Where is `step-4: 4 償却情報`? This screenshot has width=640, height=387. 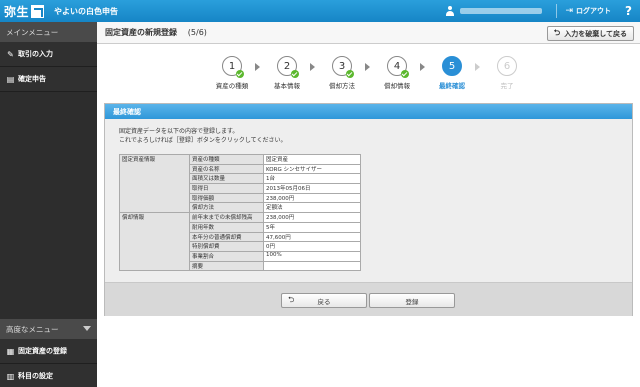
step-4: 4 償却情報 is located at coordinates (397, 73).